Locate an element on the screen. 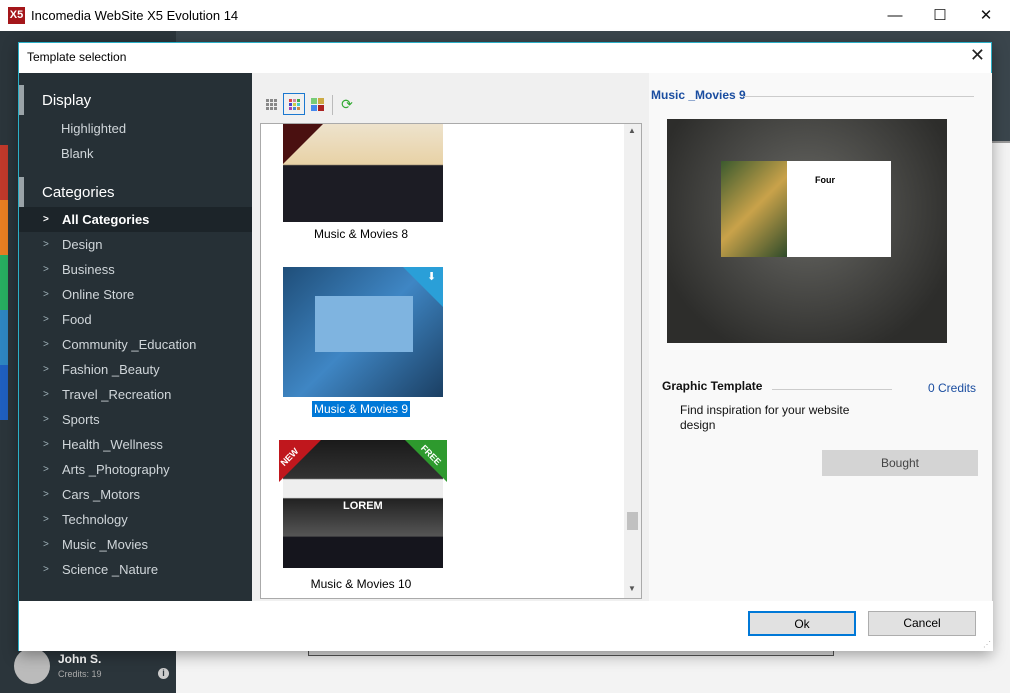 This screenshot has height=693, width=1010. category-label: Design is located at coordinates (82, 244).